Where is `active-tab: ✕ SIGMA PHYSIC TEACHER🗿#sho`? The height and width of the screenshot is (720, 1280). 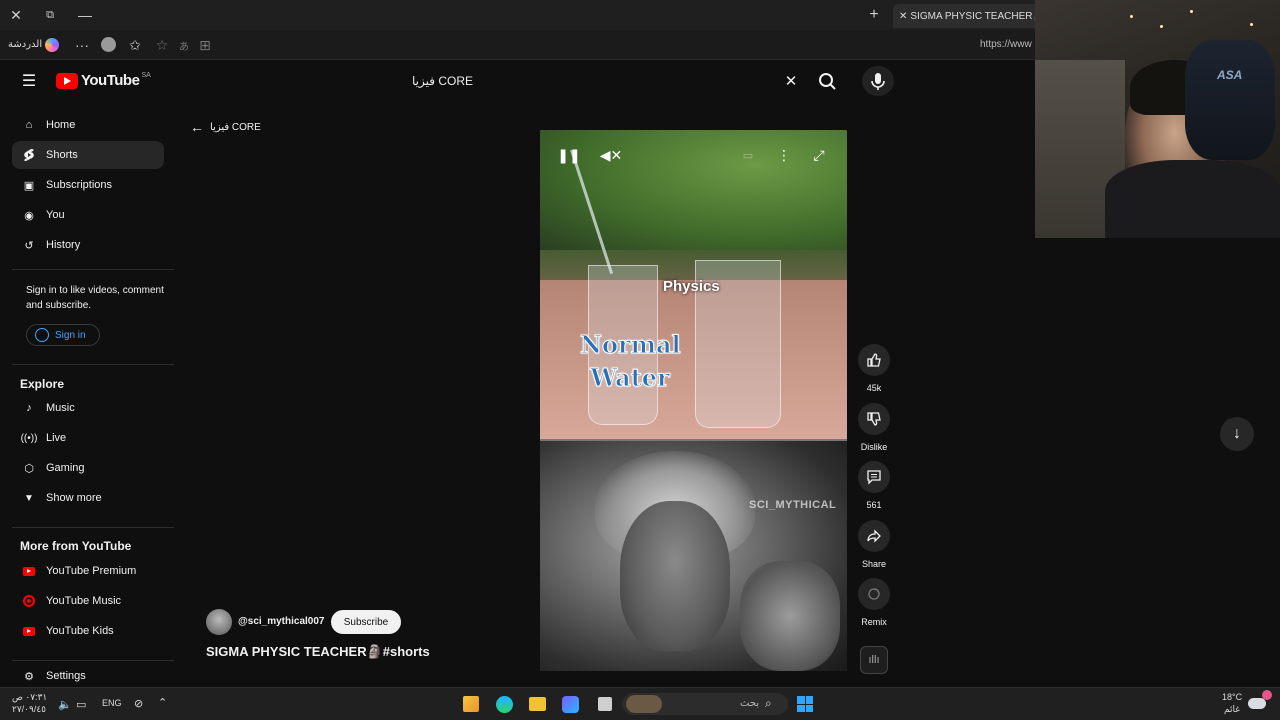 active-tab: ✕ SIGMA PHYSIC TEACHER🗿#sho is located at coordinates (968, 16).